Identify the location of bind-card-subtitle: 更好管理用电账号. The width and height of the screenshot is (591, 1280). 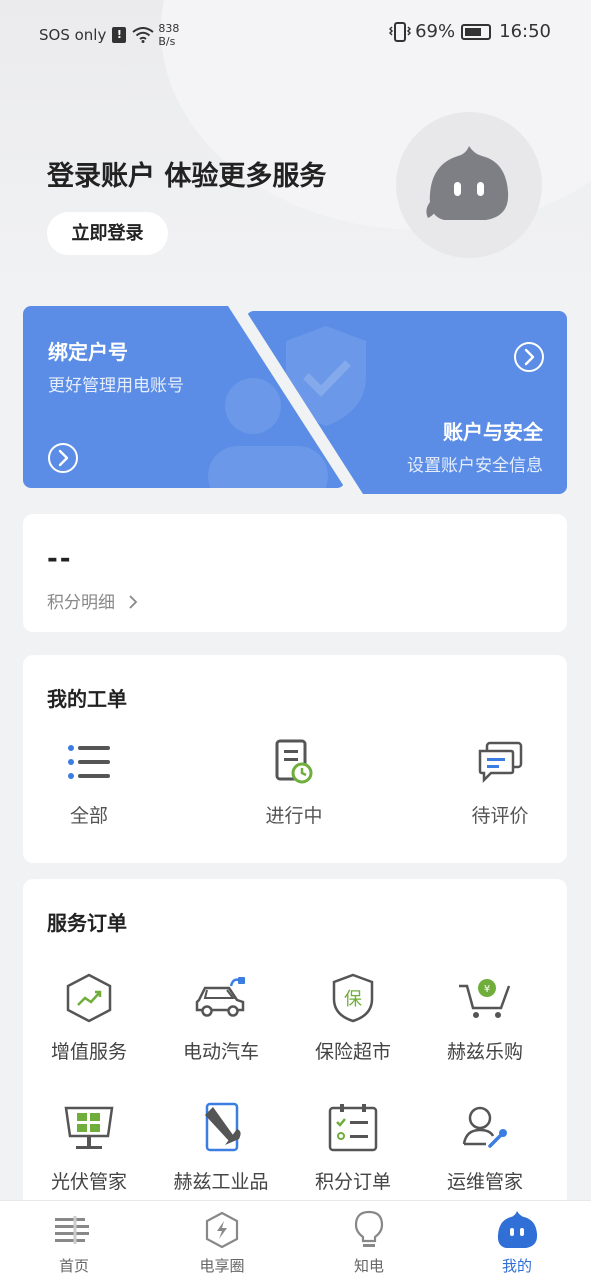
(116, 386).